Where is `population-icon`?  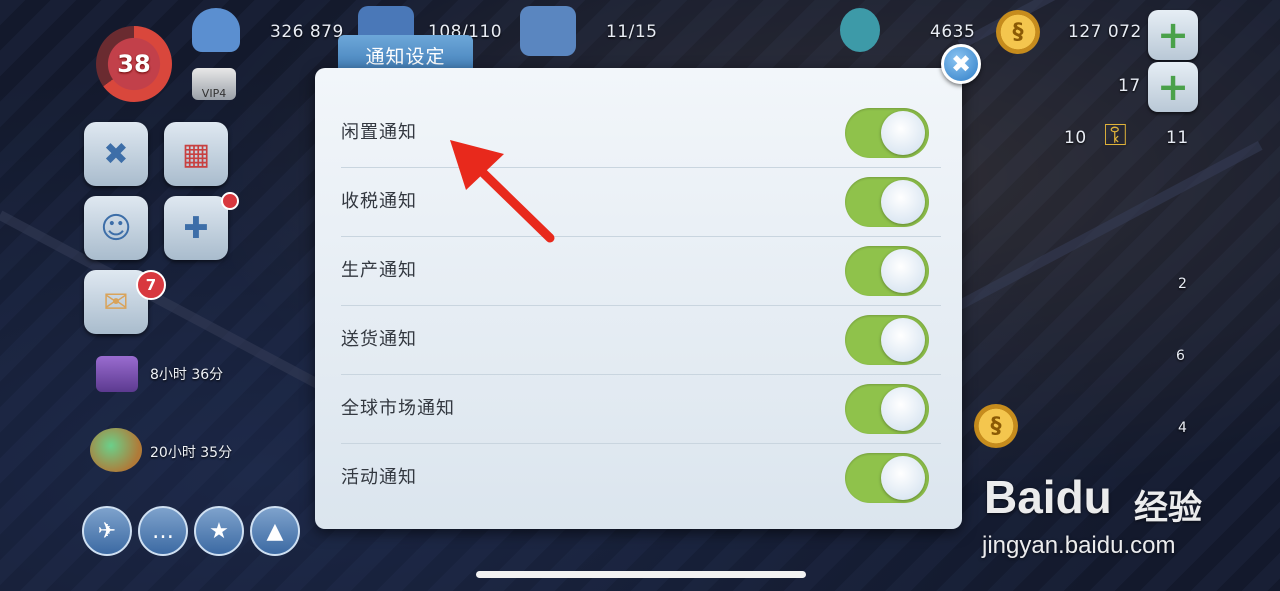
population-icon is located at coordinates (216, 30).